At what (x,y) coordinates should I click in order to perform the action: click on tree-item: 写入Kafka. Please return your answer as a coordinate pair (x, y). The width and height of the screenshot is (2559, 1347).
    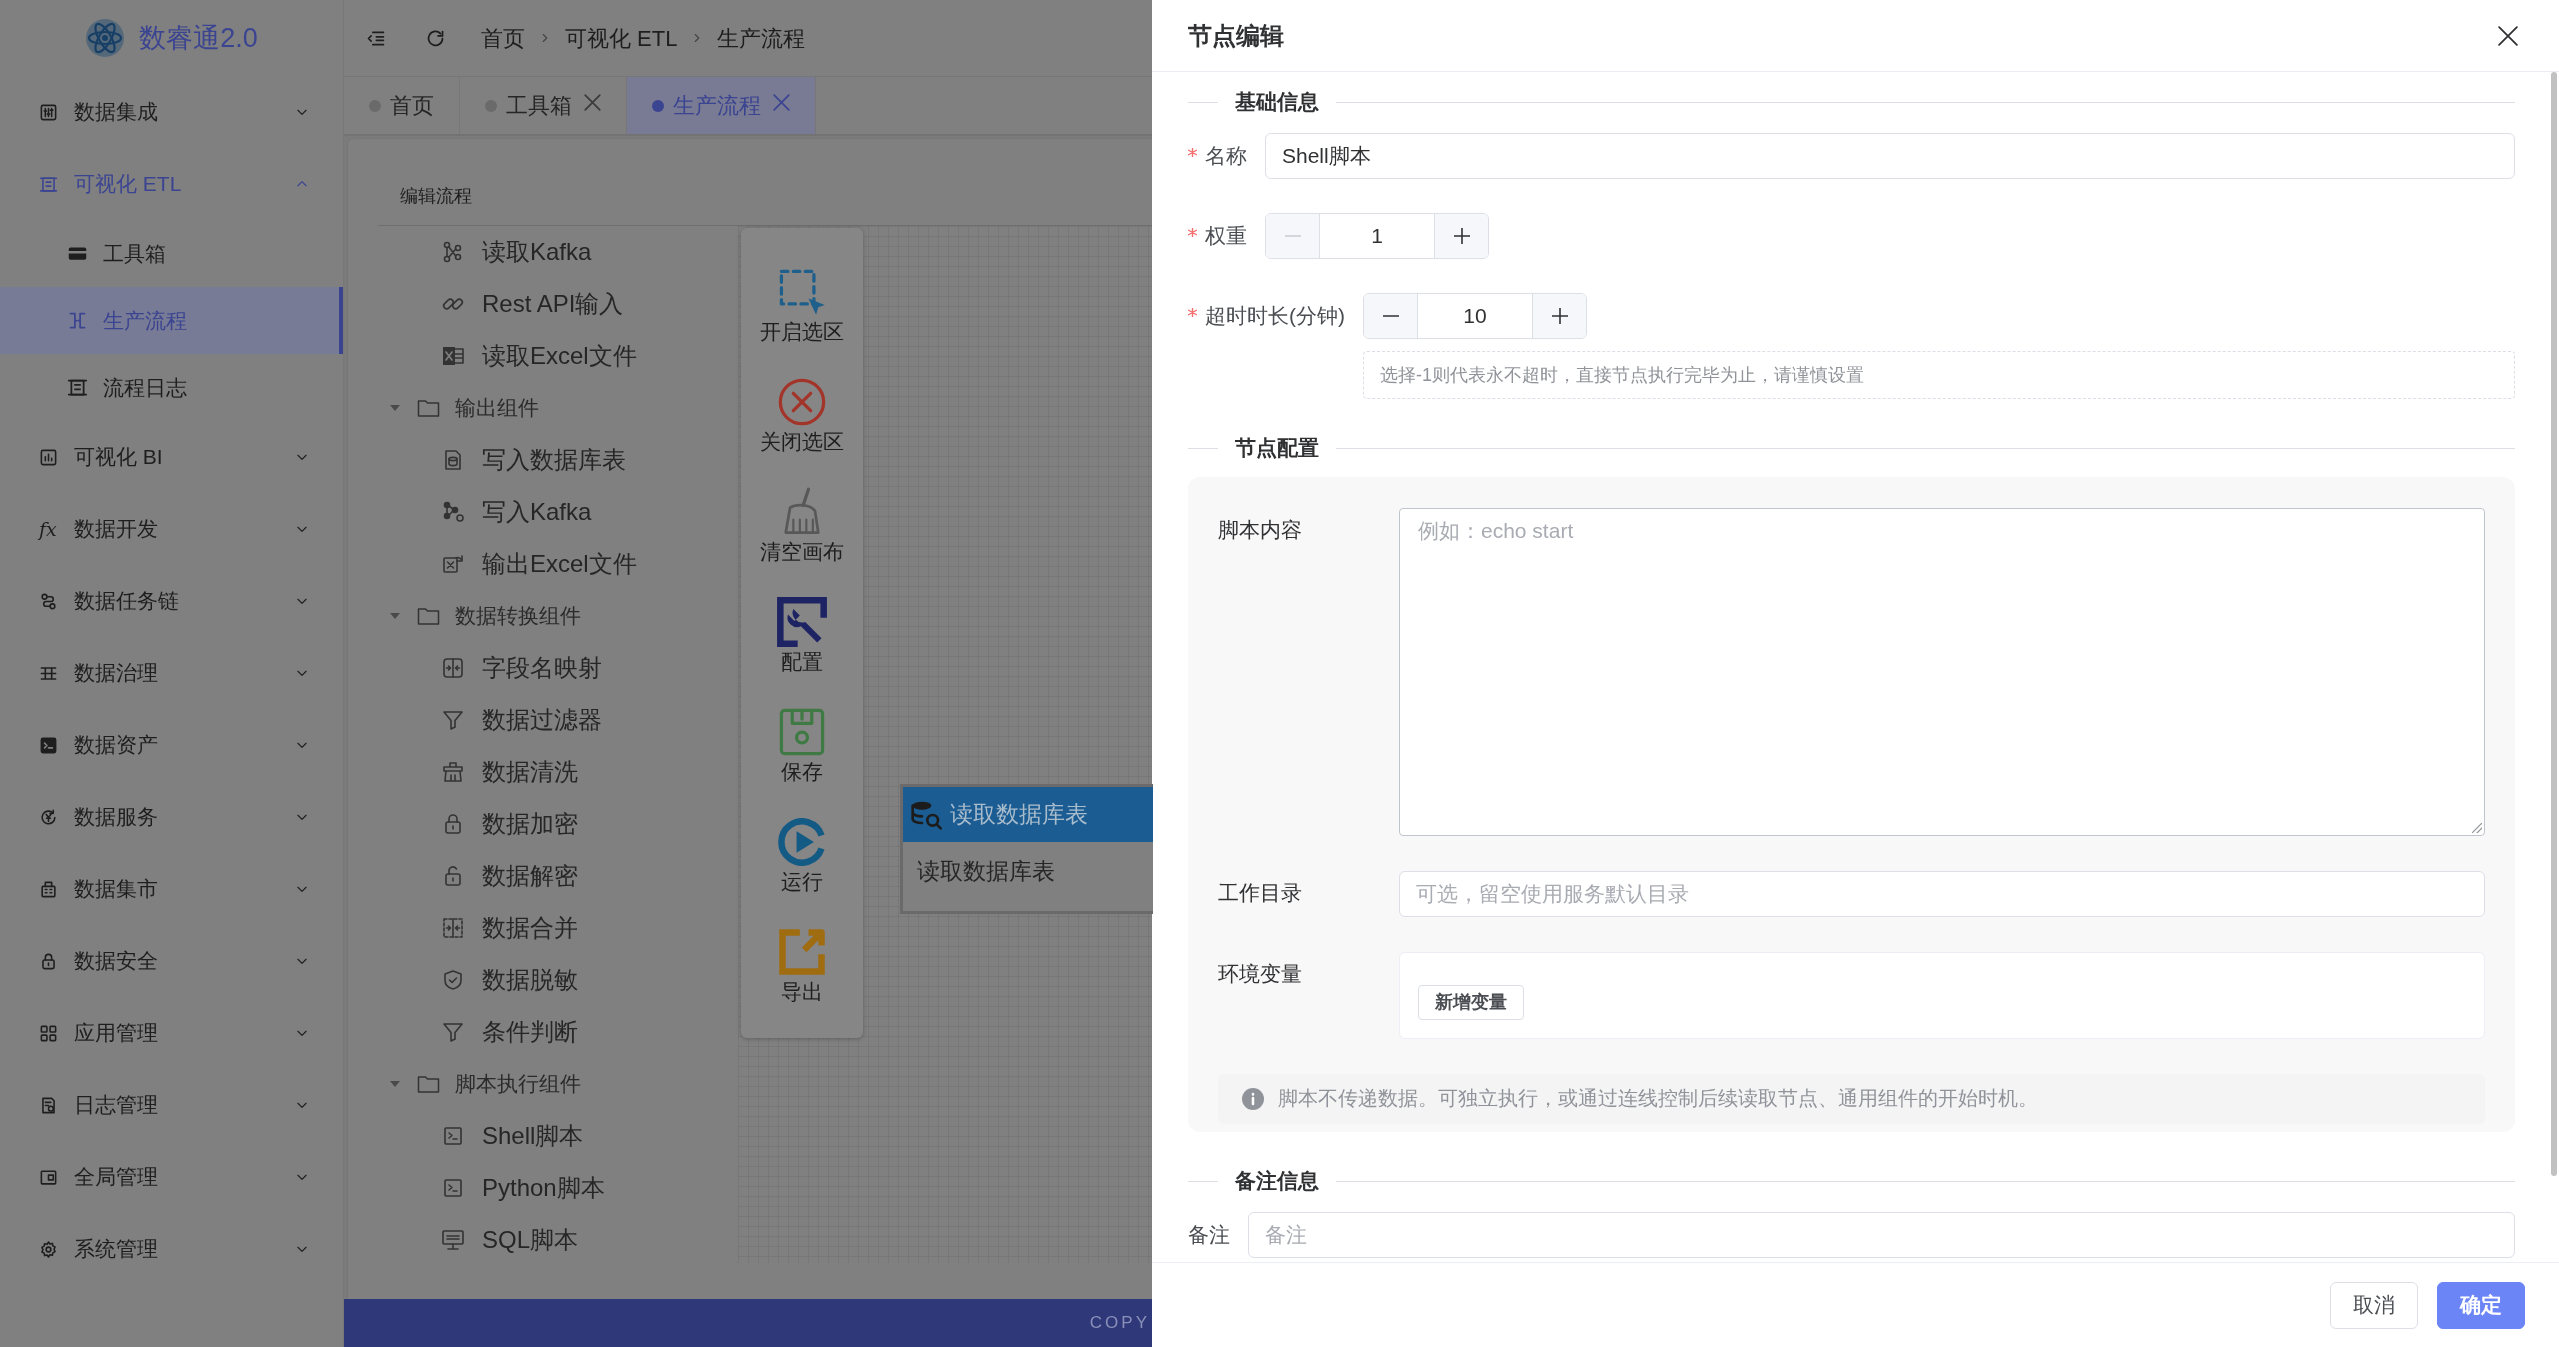
    Looking at the image, I should click on (558, 512).